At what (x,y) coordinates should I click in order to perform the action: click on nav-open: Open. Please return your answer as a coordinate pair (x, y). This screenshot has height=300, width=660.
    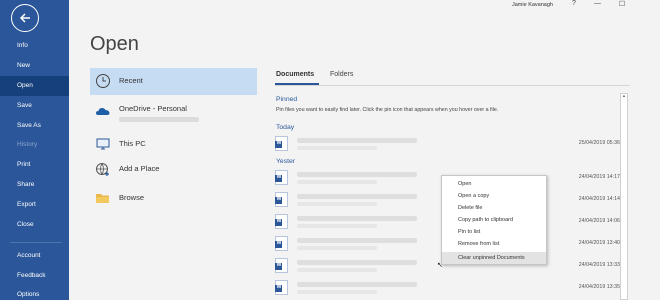
    Looking at the image, I should click on (34, 86).